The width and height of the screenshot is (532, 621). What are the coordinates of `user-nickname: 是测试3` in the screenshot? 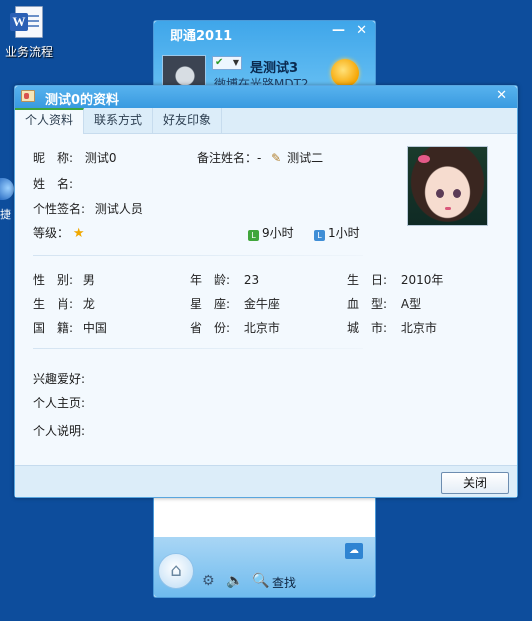 It's located at (274, 68).